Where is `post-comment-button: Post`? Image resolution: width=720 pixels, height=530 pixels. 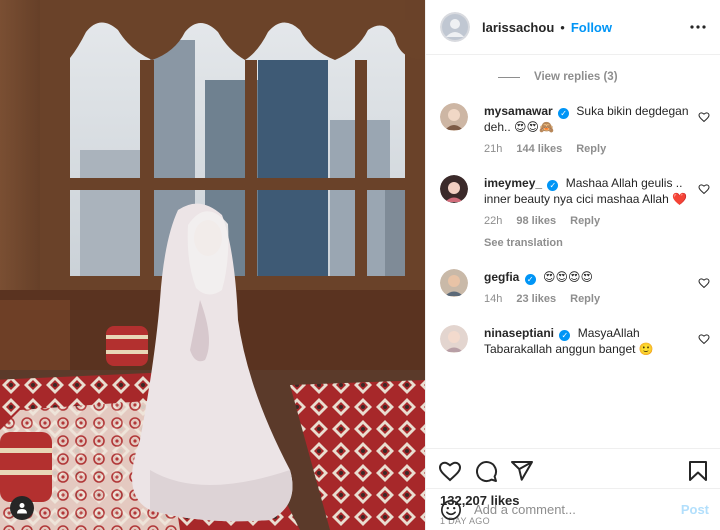 post-comment-button: Post is located at coordinates (695, 509).